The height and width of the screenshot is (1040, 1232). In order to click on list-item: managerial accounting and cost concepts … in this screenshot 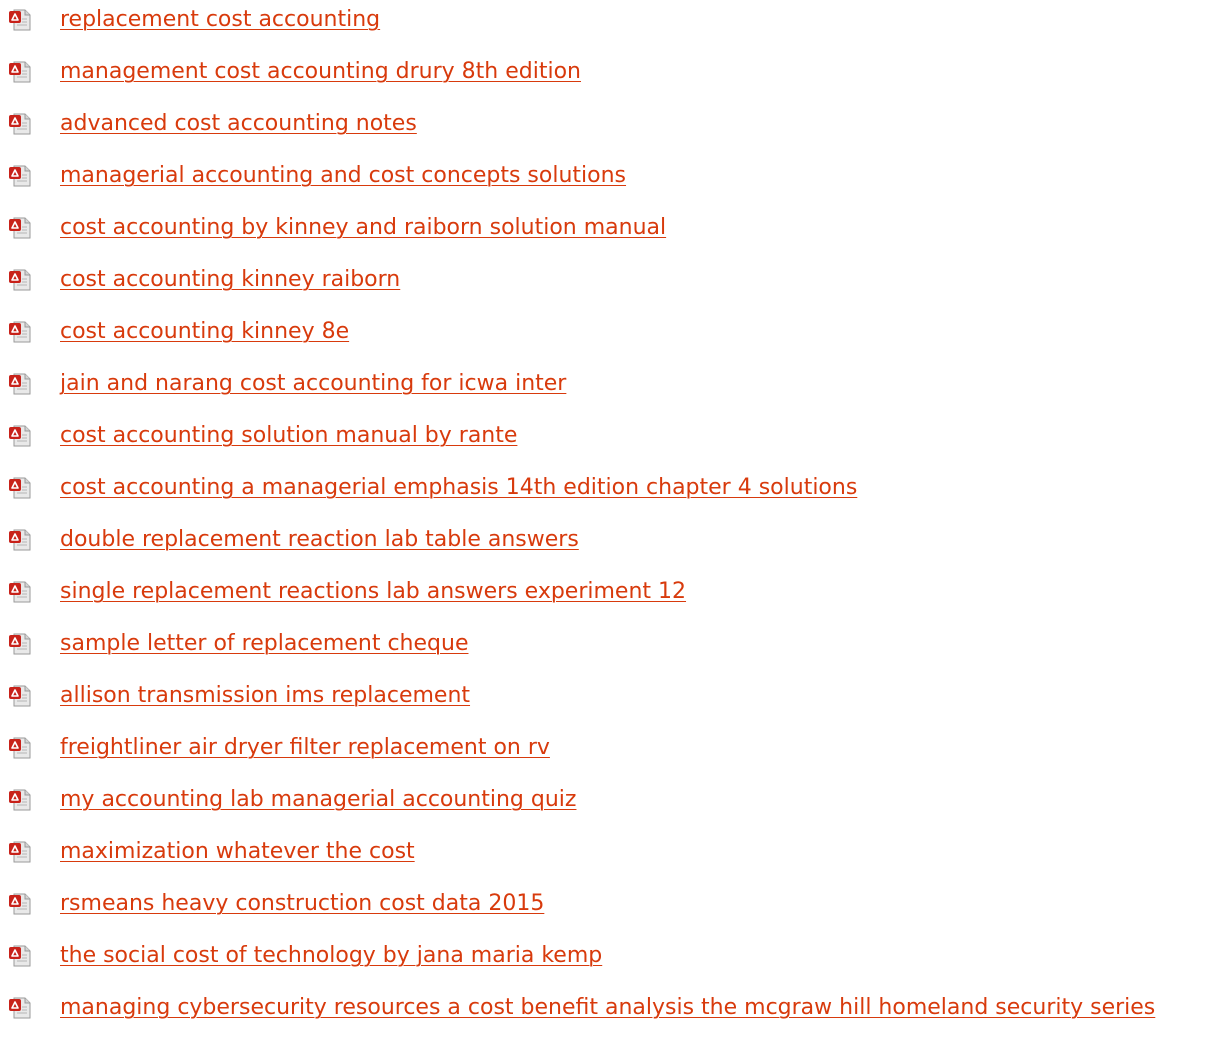, I will do `click(616, 182)`.